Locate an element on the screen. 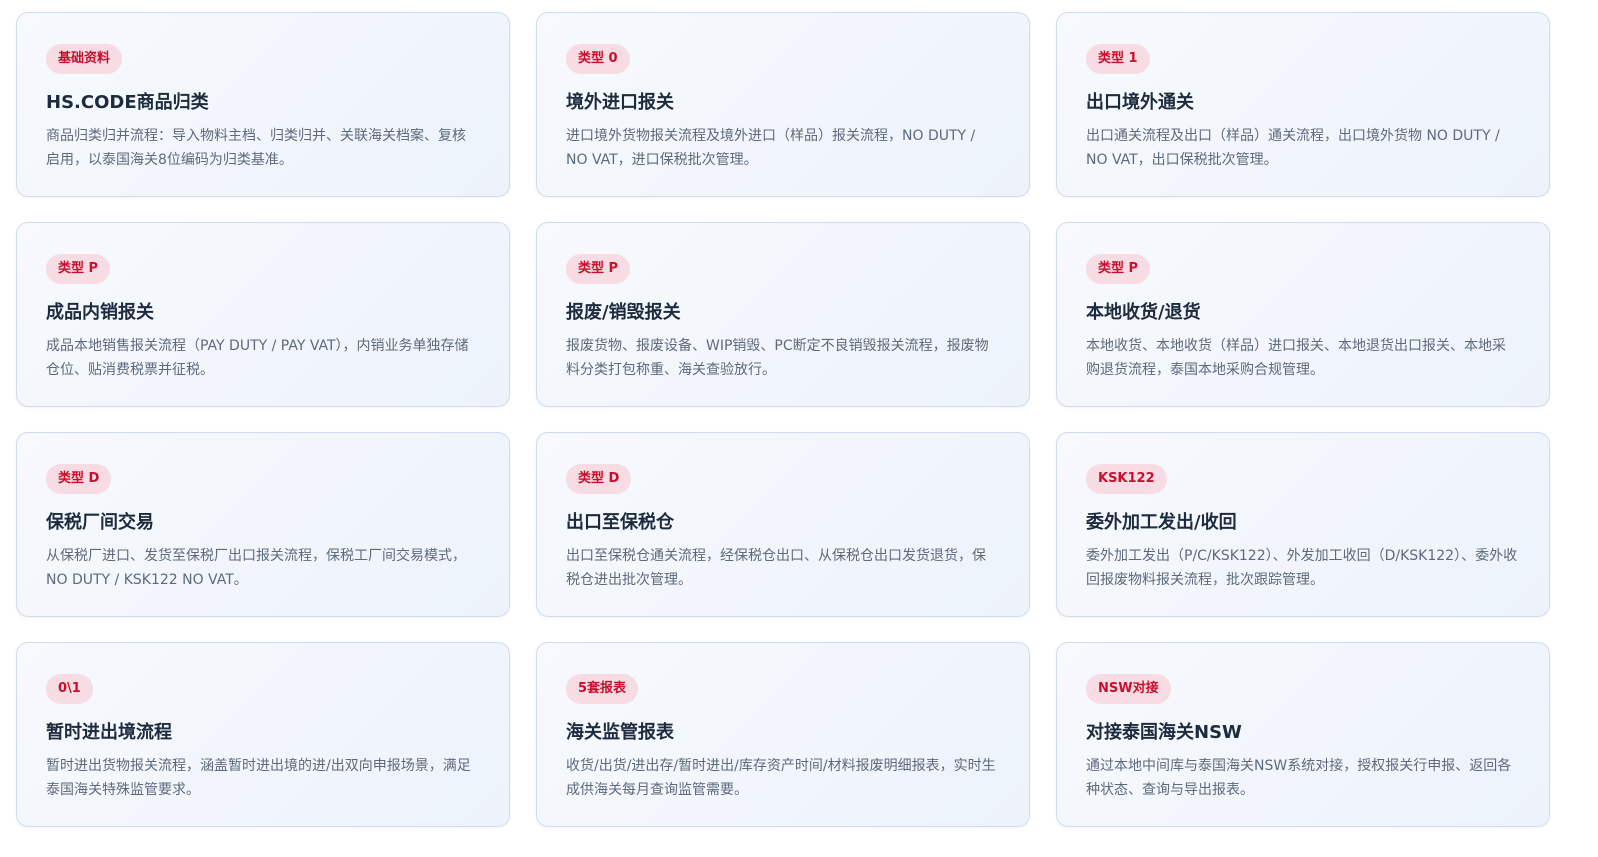  card-title: 境外进口报关 is located at coordinates (620, 102).